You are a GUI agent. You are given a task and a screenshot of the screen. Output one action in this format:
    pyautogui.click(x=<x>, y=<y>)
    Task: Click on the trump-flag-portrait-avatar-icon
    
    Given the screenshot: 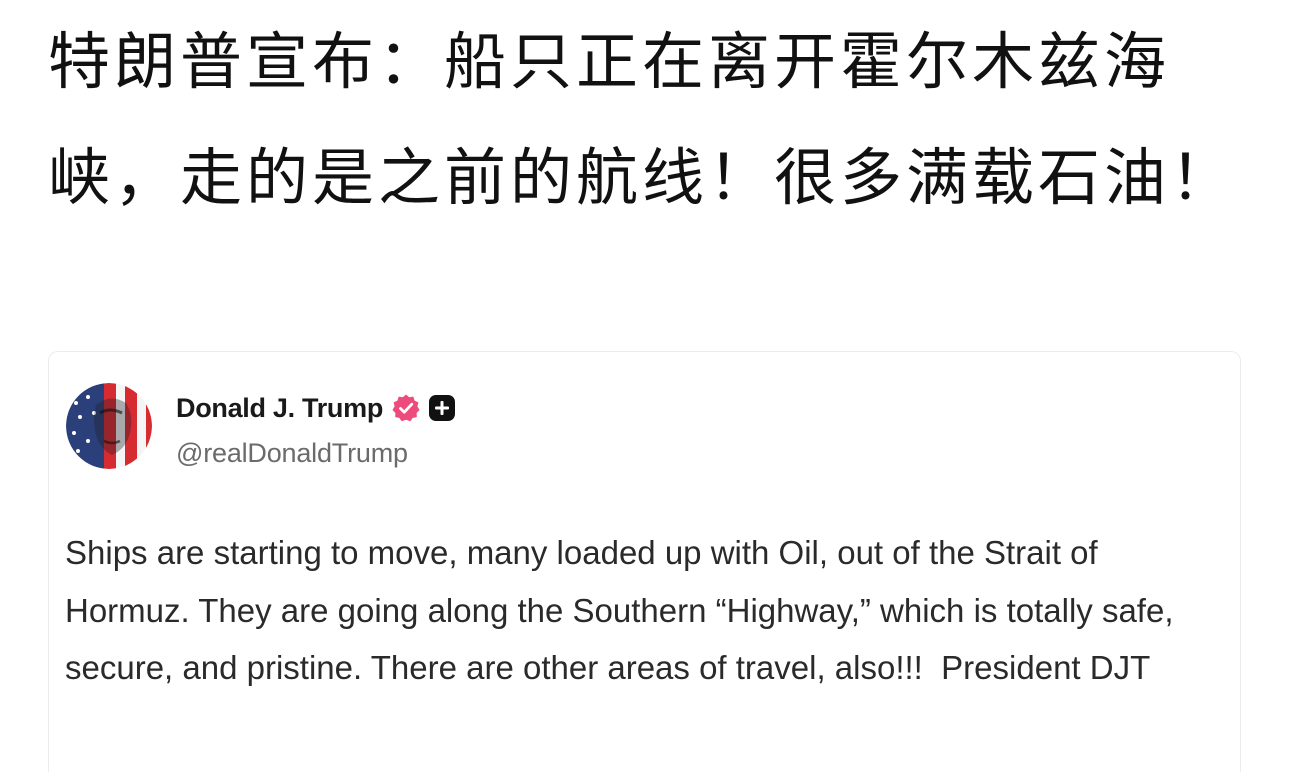 What is the action you would take?
    pyautogui.click(x=109, y=426)
    